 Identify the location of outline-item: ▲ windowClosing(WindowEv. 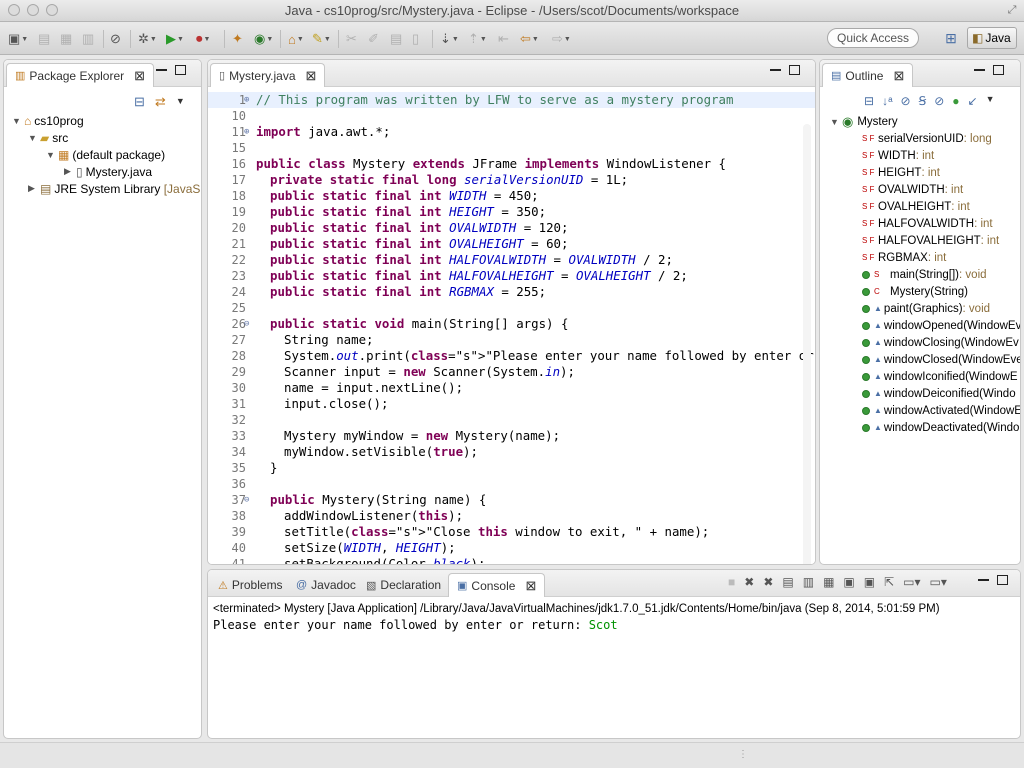
(940, 342).